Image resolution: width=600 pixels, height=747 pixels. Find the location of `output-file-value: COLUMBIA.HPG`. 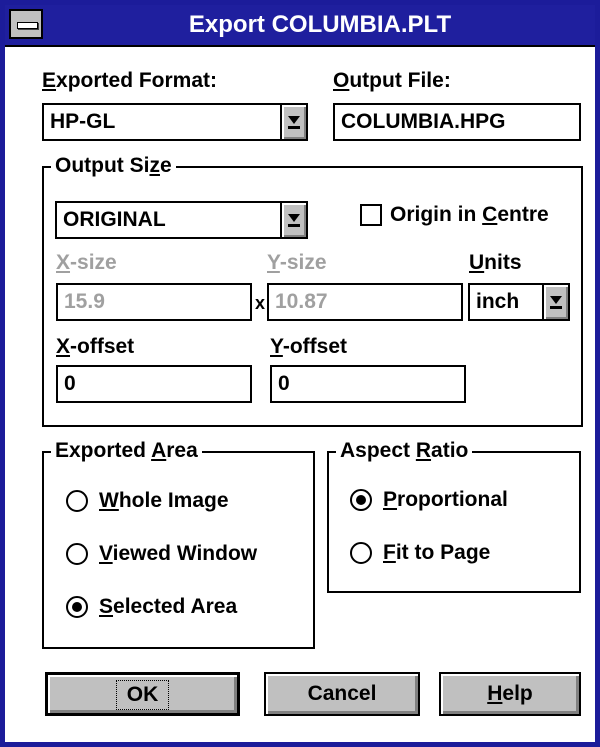

output-file-value: COLUMBIA.HPG is located at coordinates (423, 121).